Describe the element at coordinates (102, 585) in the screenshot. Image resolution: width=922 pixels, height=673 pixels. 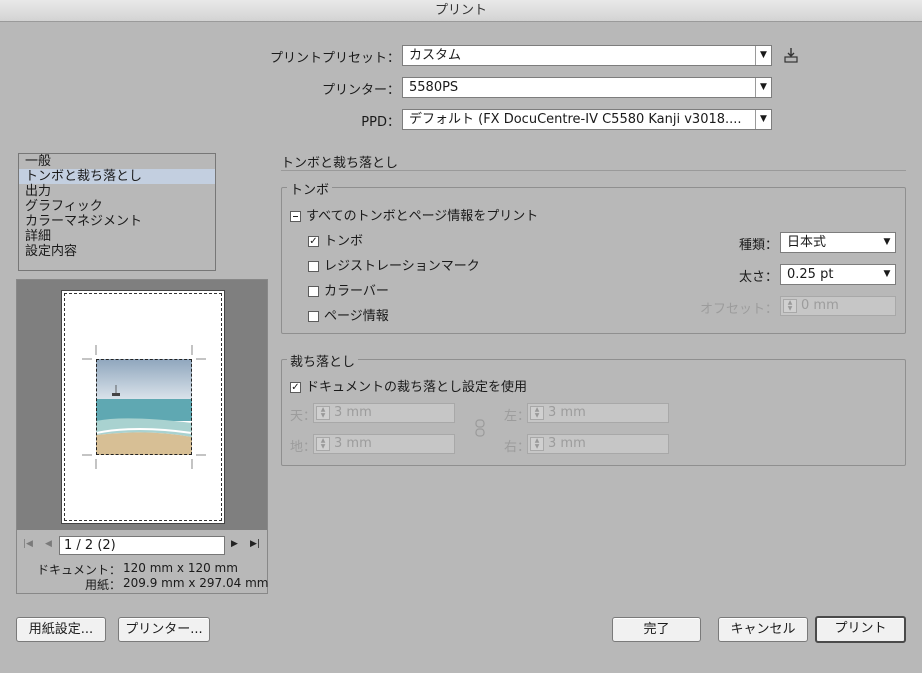
I see `paper-size-label: 用紙：` at that location.